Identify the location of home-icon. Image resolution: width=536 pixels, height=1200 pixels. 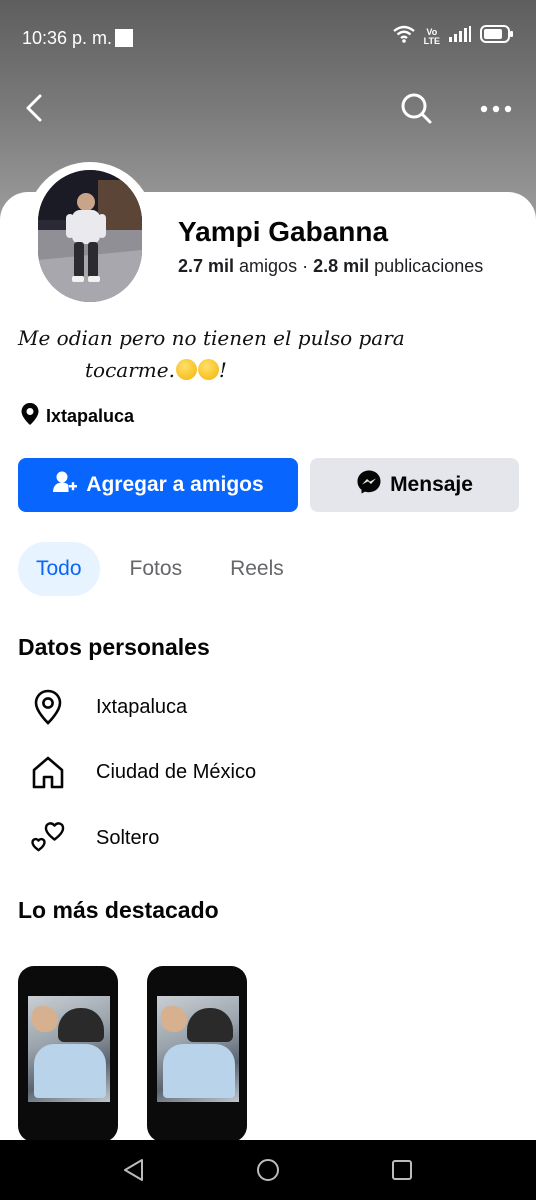
(48, 772).